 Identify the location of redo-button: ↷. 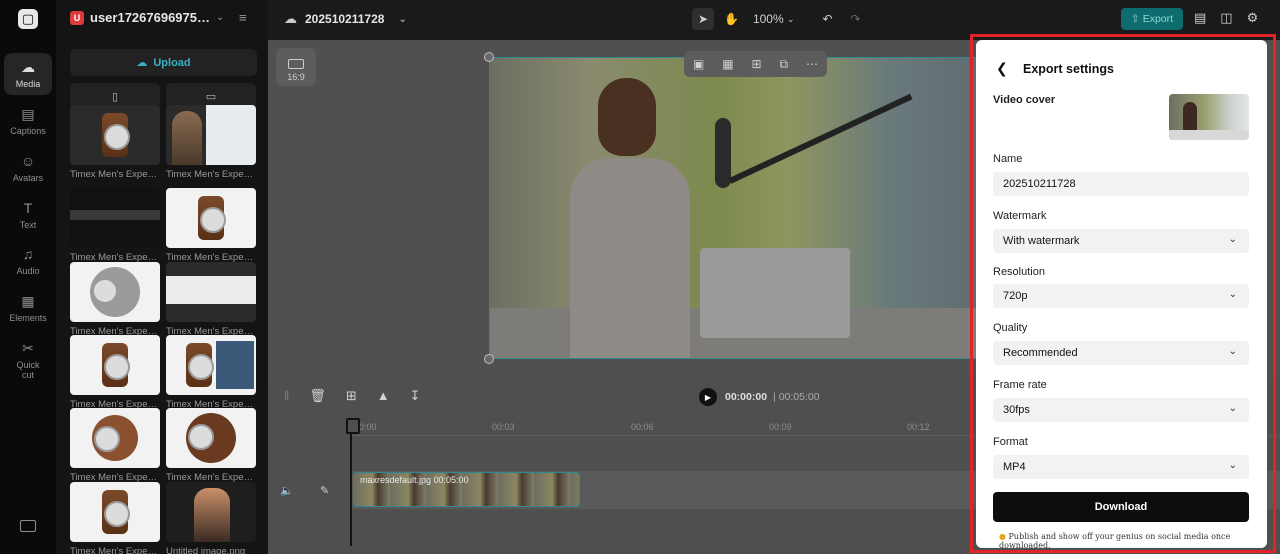
(856, 19).